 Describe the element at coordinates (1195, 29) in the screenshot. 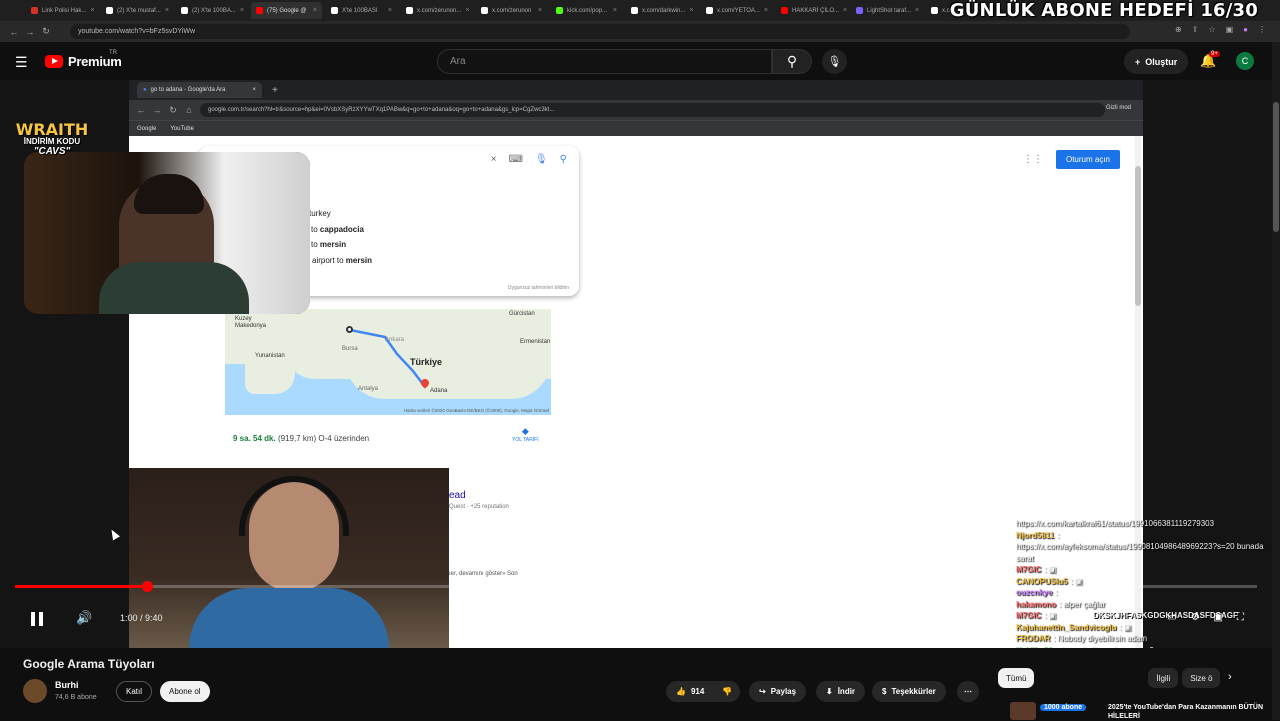

I see `share-icon: ⇪` at that location.